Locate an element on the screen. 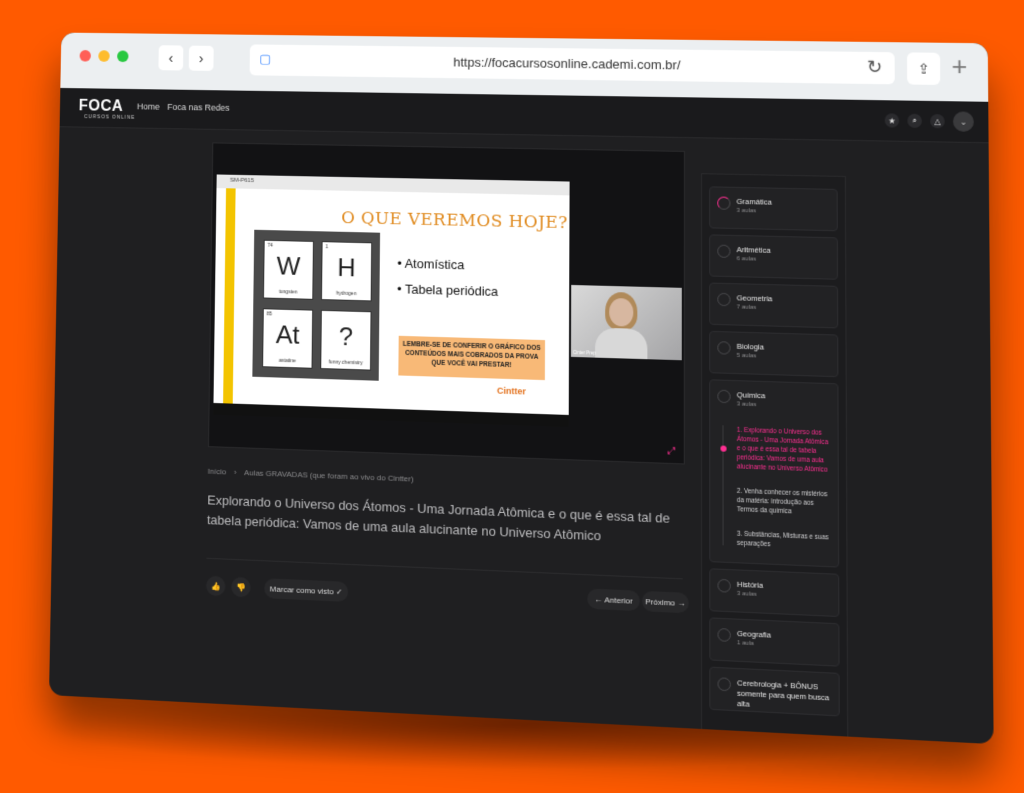 The image size is (1024, 793). slide-bullet: • Atomística is located at coordinates (447, 265).